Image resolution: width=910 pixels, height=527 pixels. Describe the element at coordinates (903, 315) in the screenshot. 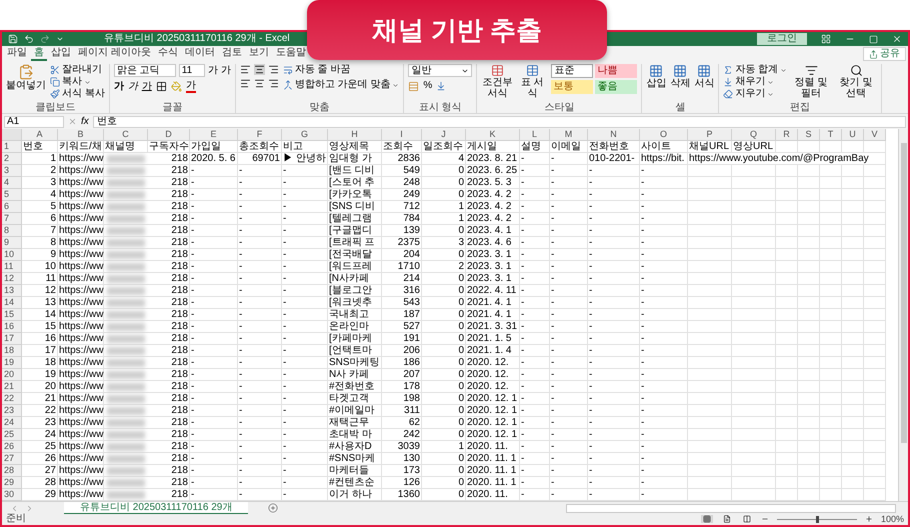

I see `vertical-scrollbar` at that location.